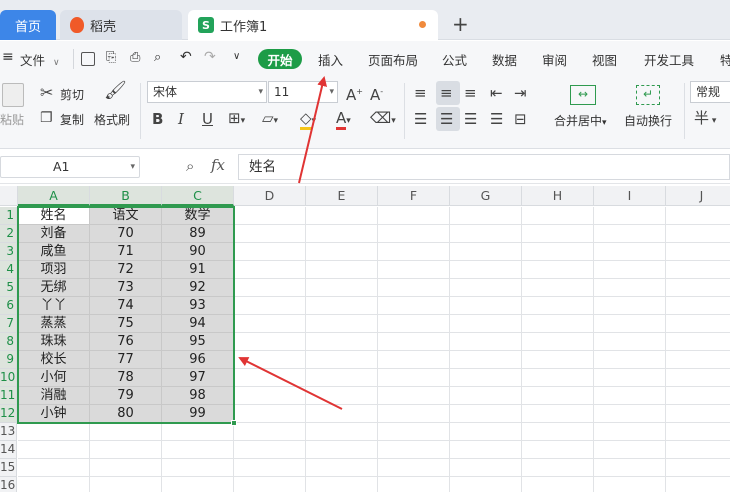 The width and height of the screenshot is (730, 492). Describe the element at coordinates (313, 130) in the screenshot. I see `arrow-to-insert-tab` at that location.